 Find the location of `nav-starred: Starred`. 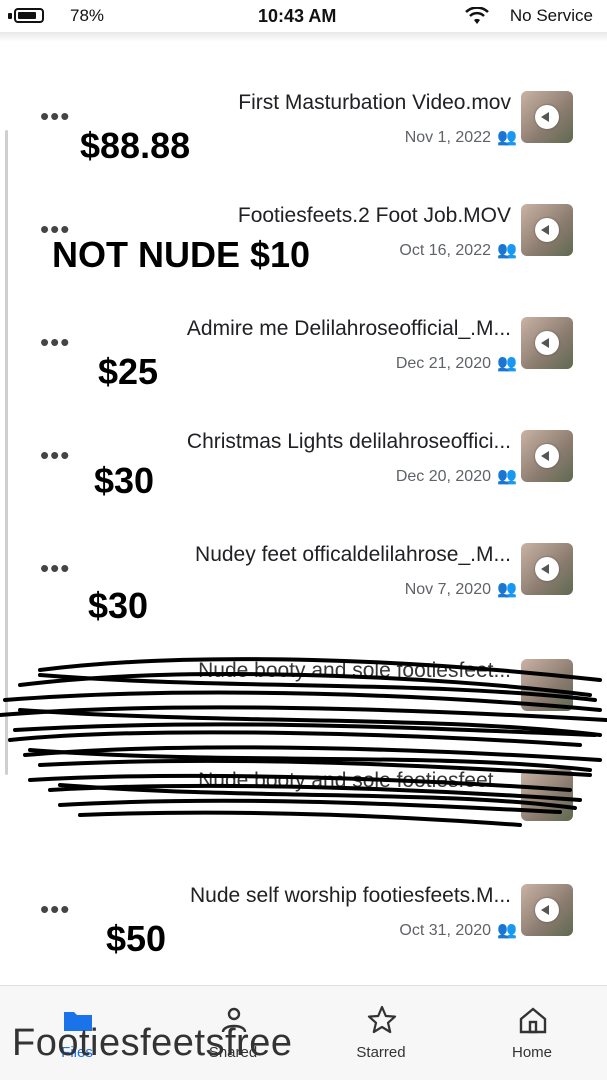

nav-starred: Starred is located at coordinates (381, 1031).